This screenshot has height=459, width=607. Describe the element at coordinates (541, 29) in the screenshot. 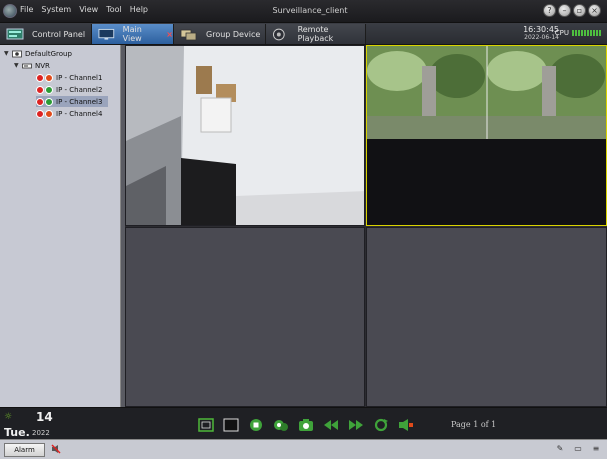

I see `clock-time: 16:30:45` at that location.